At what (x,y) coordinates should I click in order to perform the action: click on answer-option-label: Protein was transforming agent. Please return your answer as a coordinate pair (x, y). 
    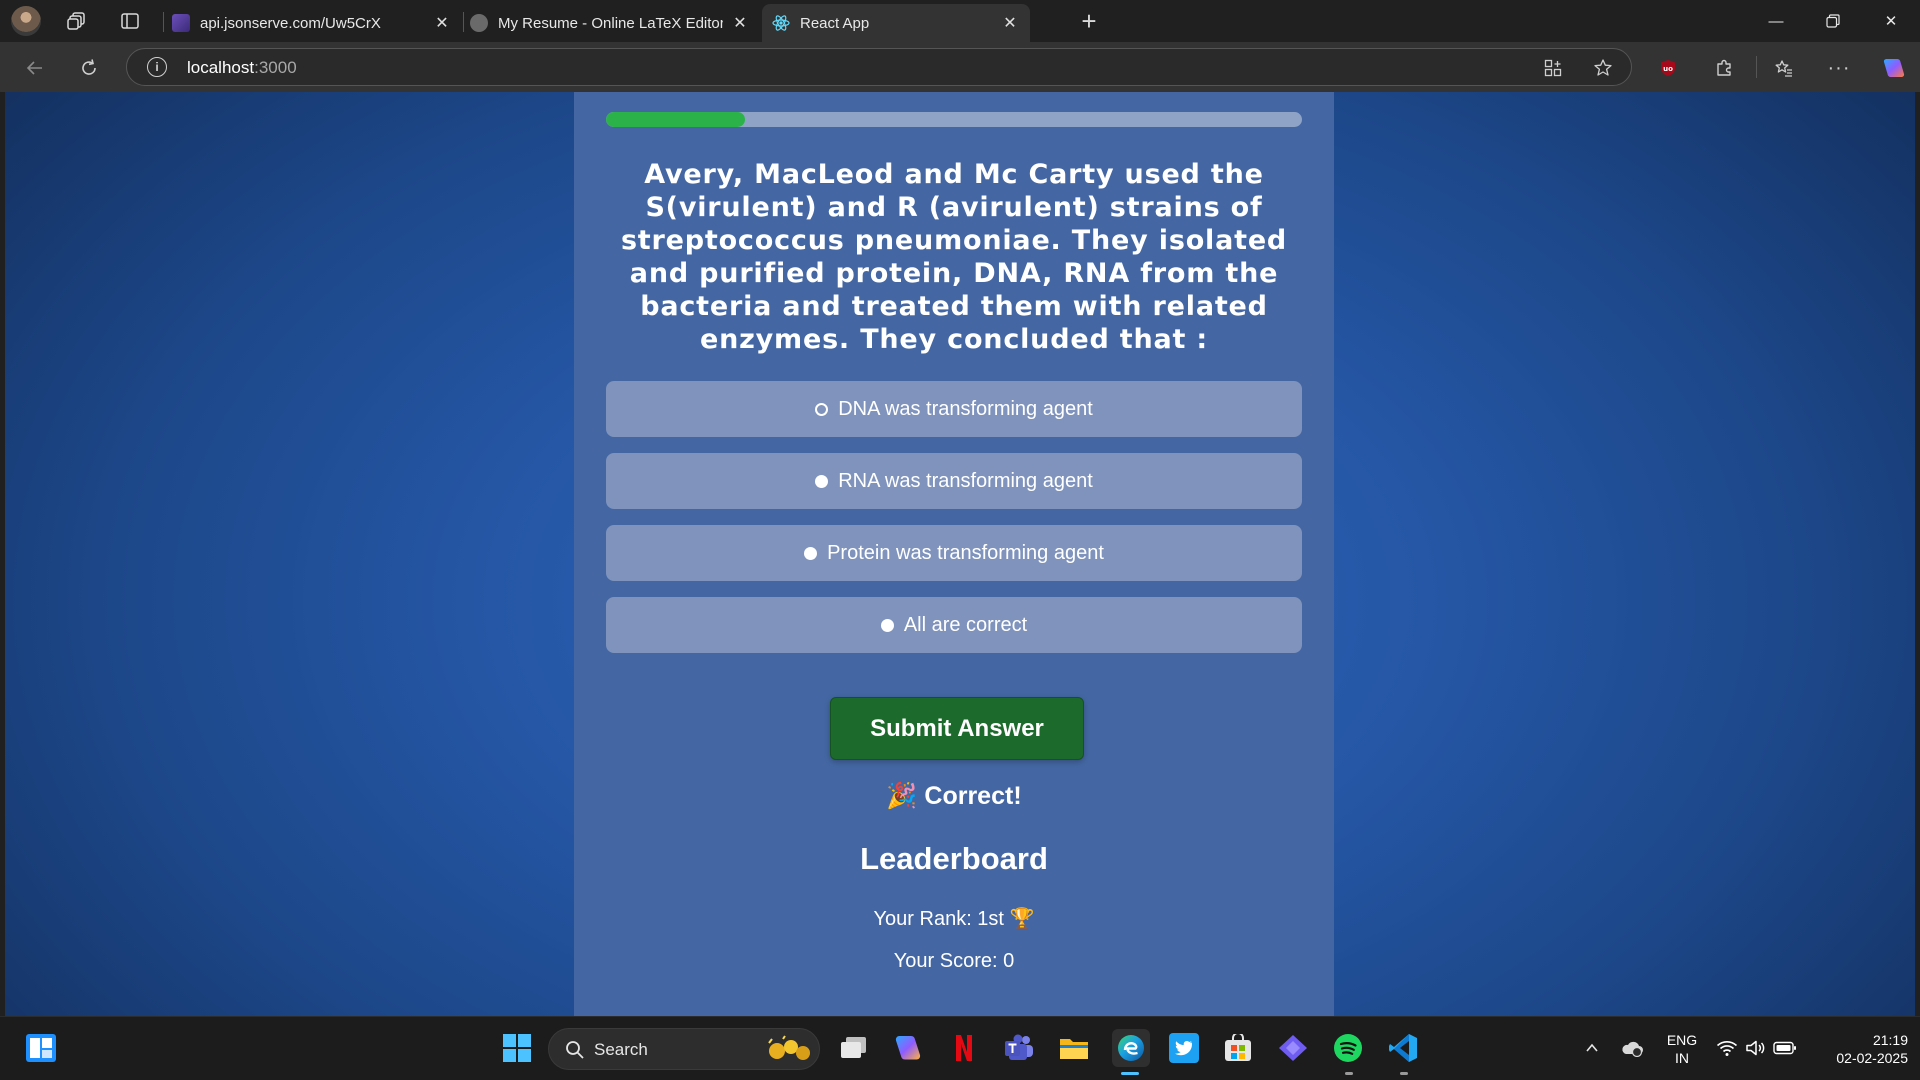
    Looking at the image, I should click on (965, 552).